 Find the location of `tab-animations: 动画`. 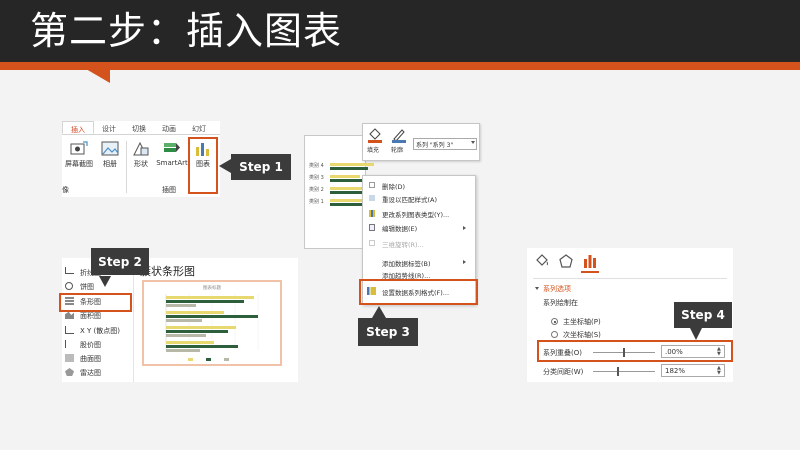

tab-animations: 动画 is located at coordinates (169, 127).